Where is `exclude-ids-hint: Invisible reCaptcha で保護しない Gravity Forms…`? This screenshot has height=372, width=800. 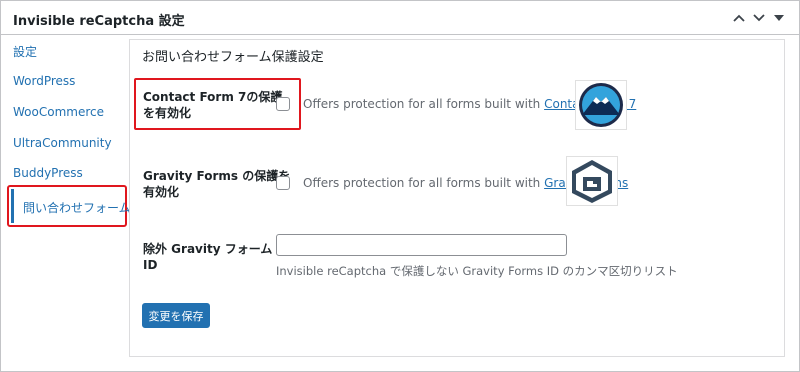
exclude-ids-hint: Invisible reCaptcha で保護しない Gravity Forms… is located at coordinates (477, 271).